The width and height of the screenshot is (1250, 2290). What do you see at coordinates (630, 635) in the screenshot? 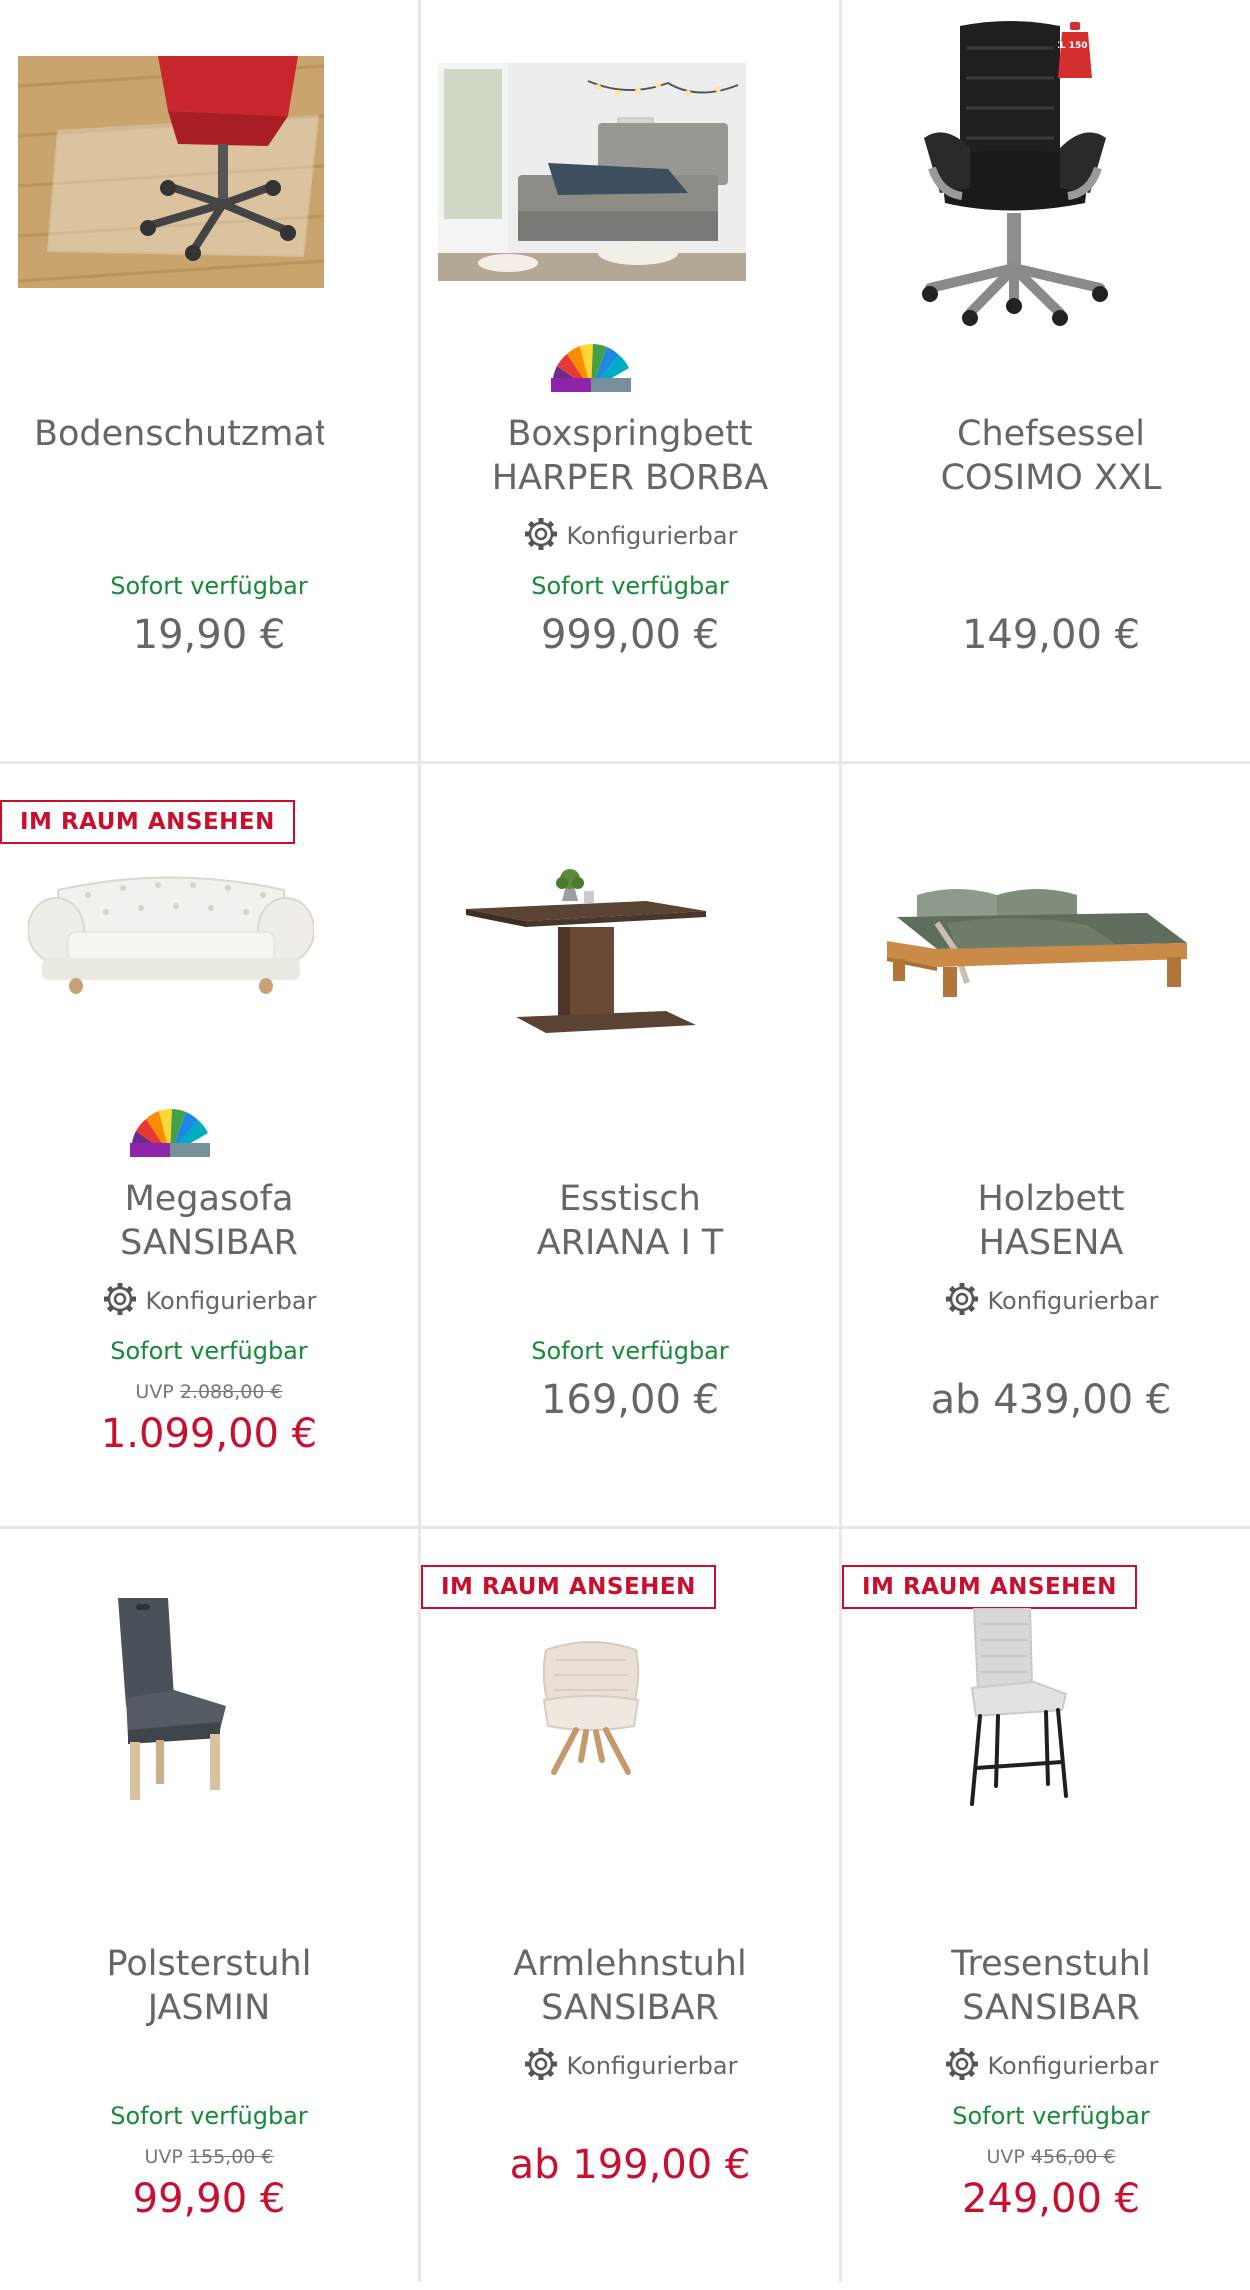
I see `product-price: 999,00 €` at bounding box center [630, 635].